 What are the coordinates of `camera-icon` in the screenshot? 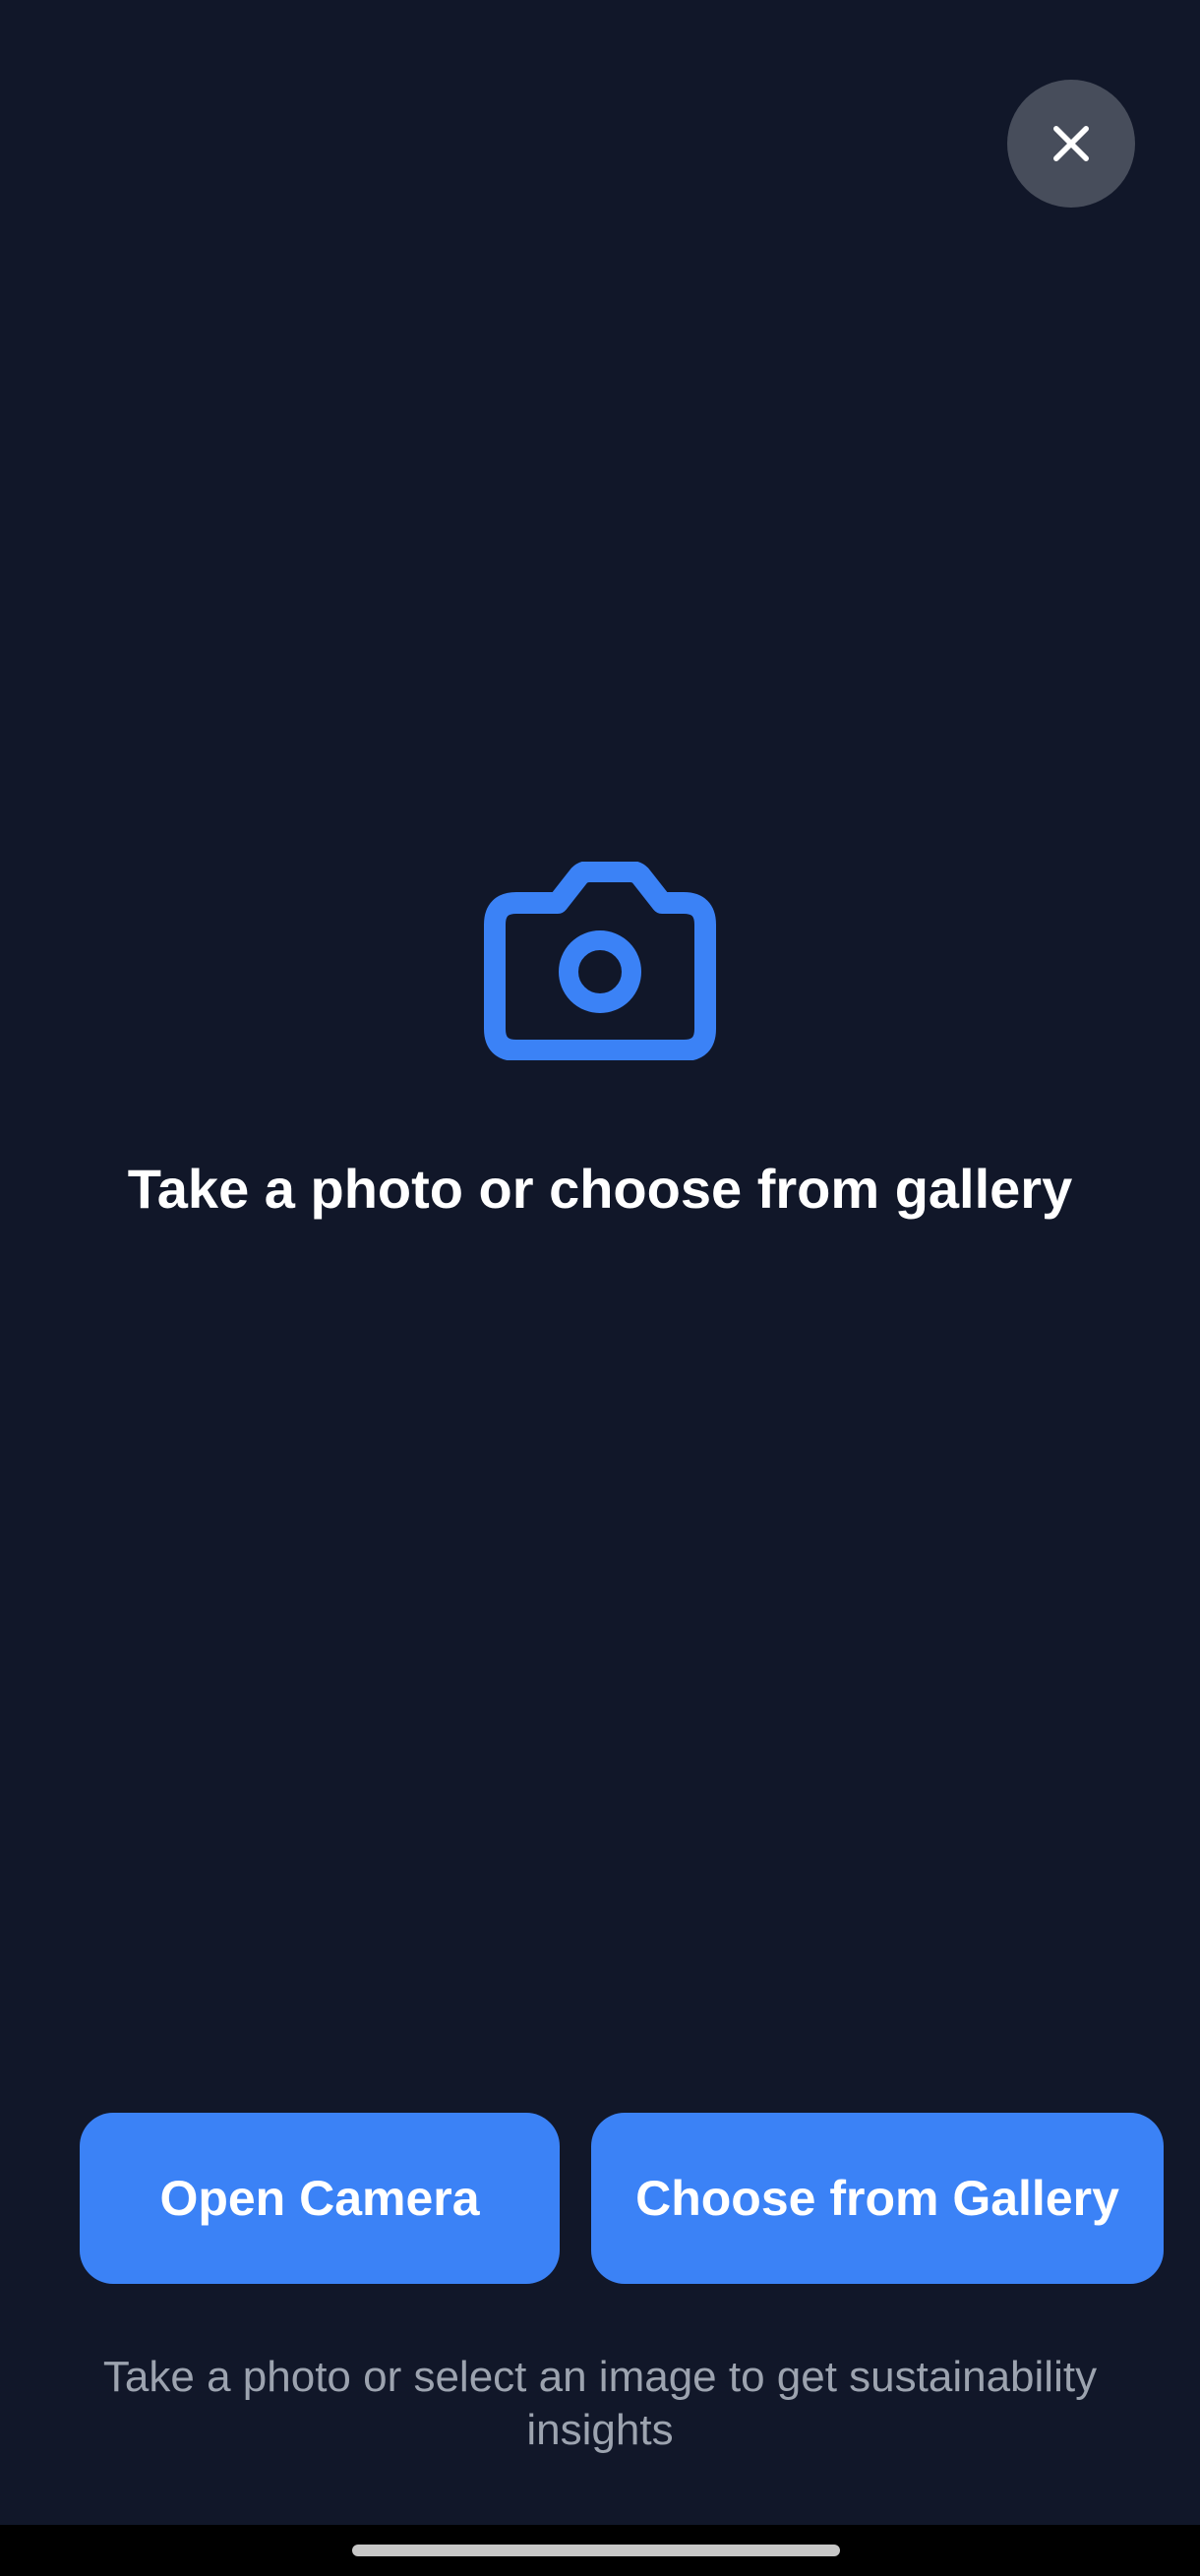 It's located at (600, 961).